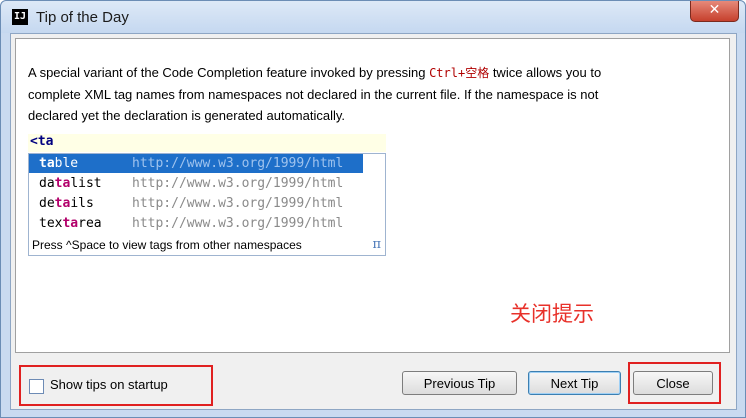 This screenshot has width=746, height=418. Describe the element at coordinates (459, 73) in the screenshot. I see `keyboard-shortcut: Ctrl+空格` at that location.